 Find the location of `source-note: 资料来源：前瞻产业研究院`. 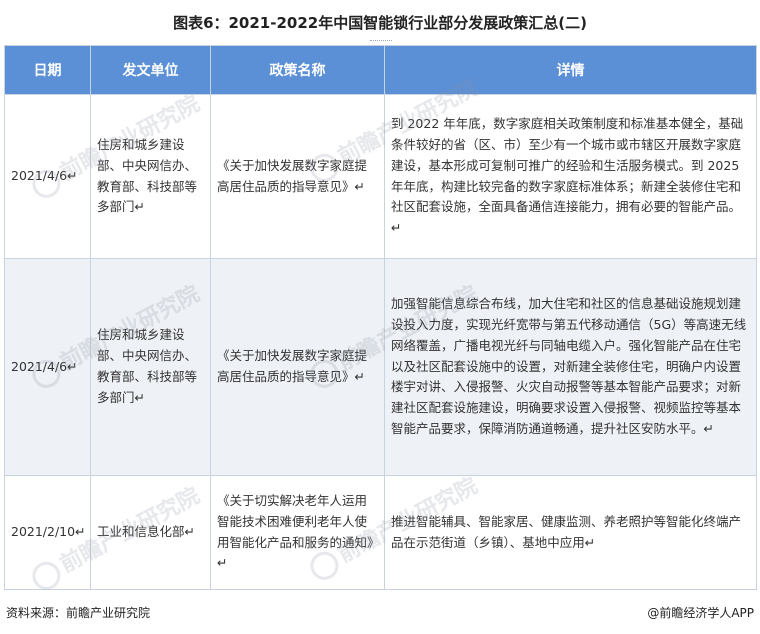

source-note: 资料来源：前瞻产业研究院 is located at coordinates (78, 613).